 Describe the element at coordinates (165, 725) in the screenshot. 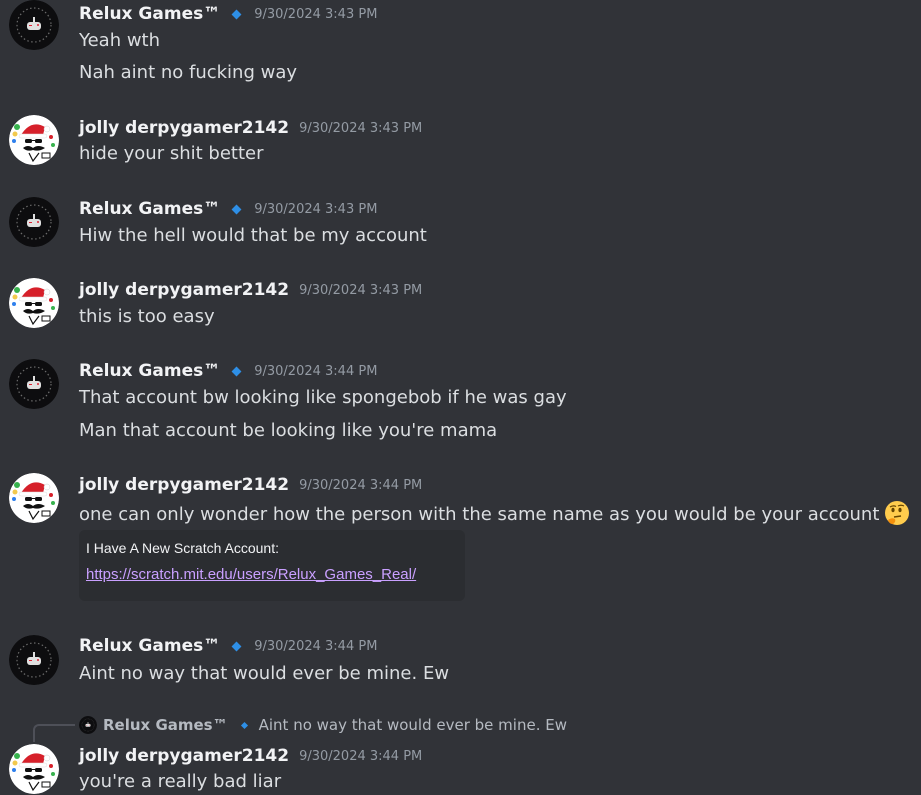

I see `reply-username: Relux Games™` at that location.